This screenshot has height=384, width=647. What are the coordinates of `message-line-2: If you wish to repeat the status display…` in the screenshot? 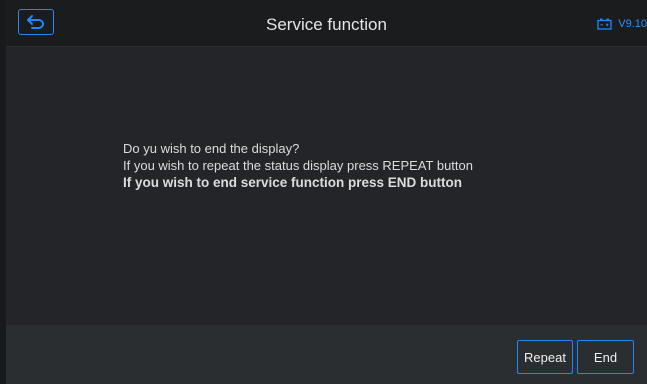 It's located at (298, 165).